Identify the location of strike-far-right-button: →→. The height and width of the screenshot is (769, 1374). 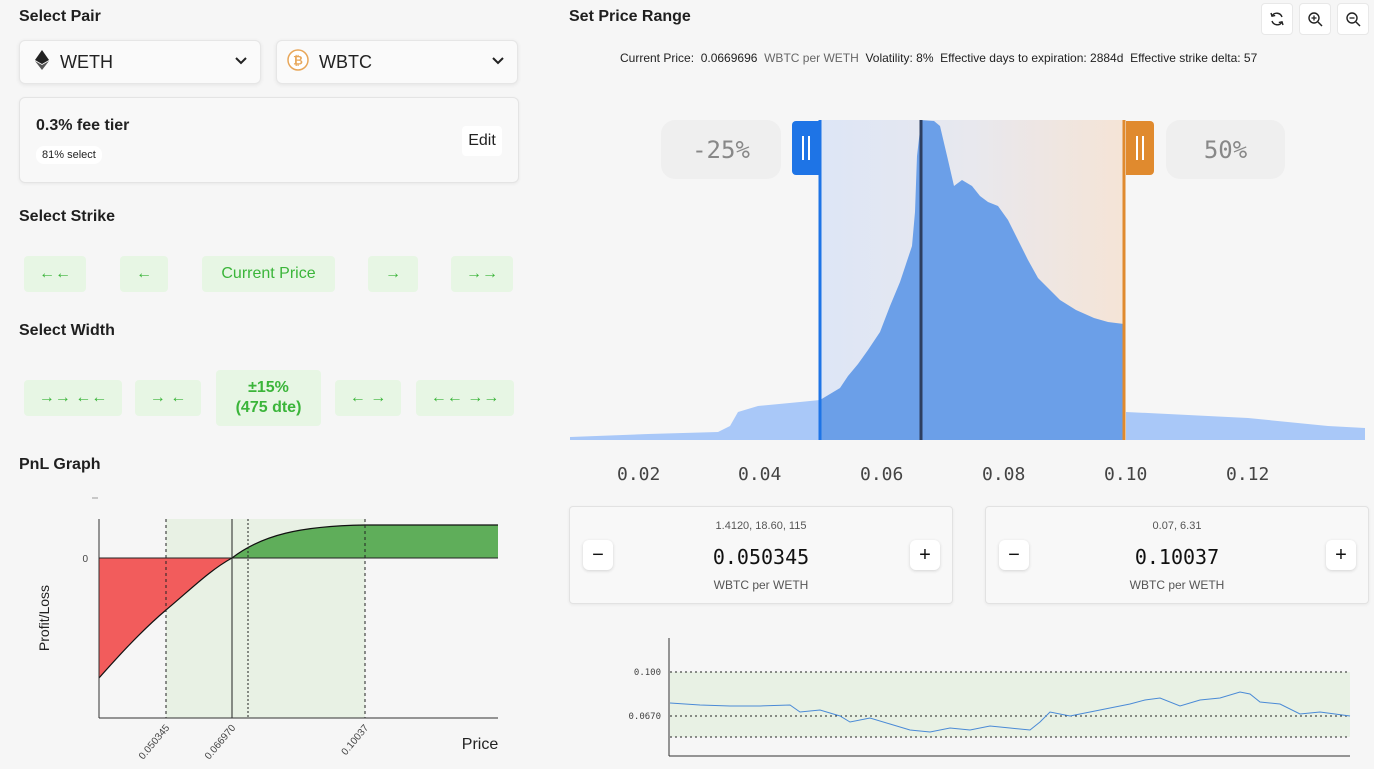
(482, 274).